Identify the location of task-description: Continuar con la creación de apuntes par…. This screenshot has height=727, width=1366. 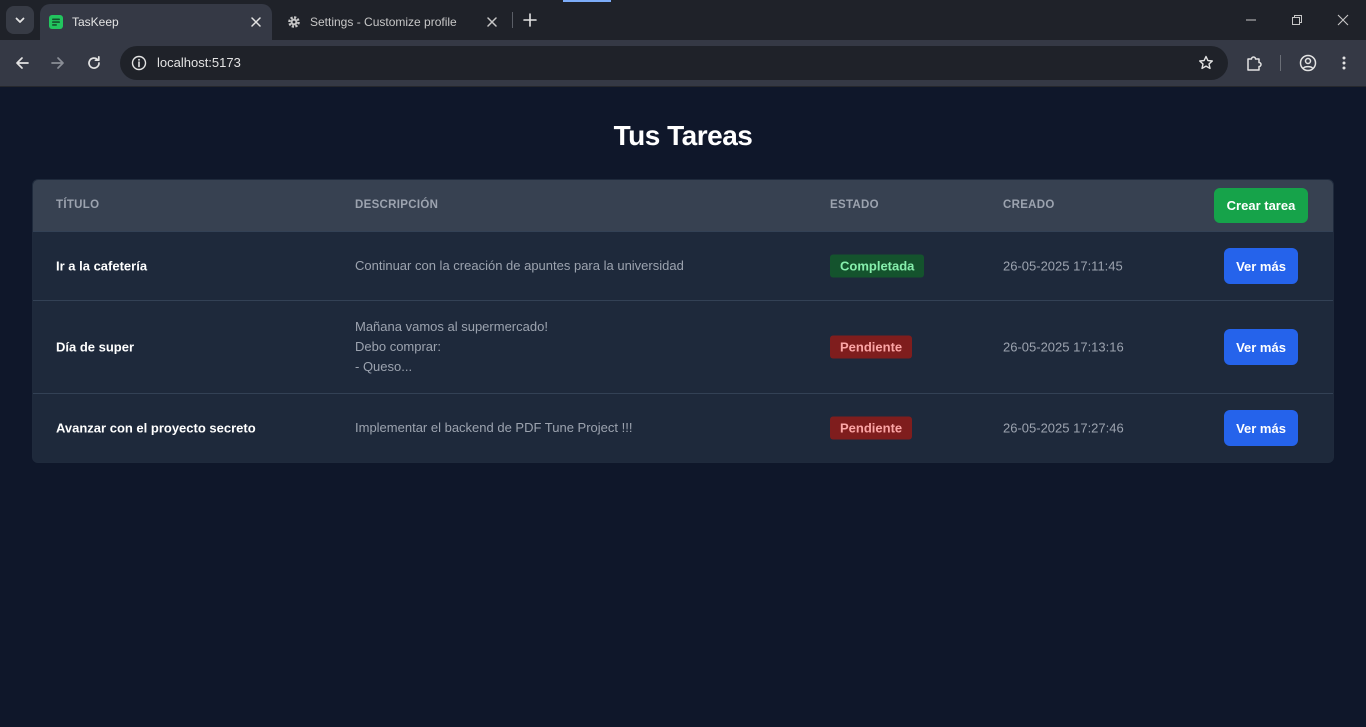
(519, 265).